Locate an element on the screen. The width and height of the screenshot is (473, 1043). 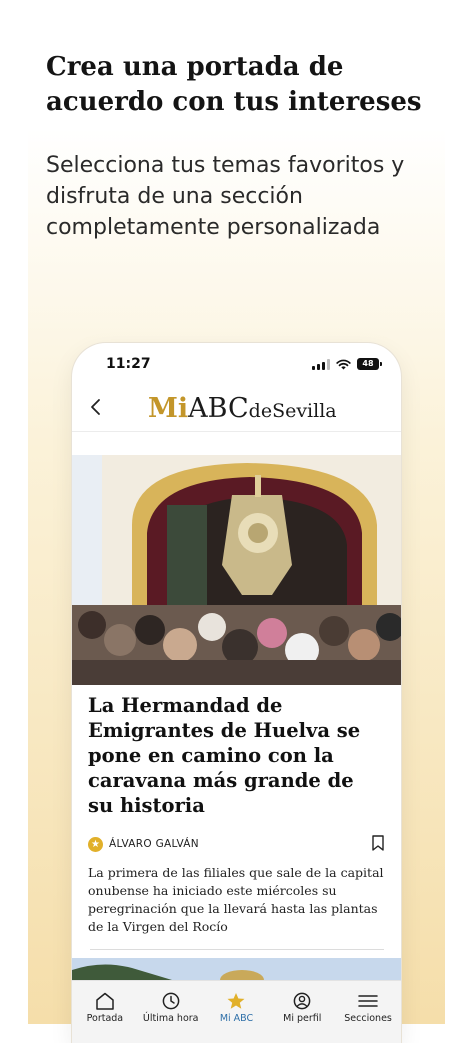
app-header: MiABCdeSevilla is located at coordinates (236, 408).